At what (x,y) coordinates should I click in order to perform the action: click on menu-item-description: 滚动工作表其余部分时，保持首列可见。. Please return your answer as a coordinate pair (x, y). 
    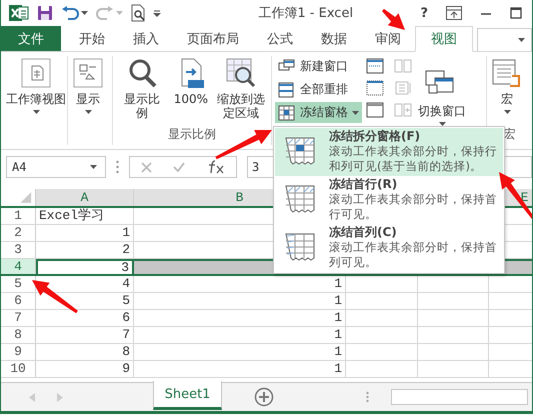
    Looking at the image, I should click on (413, 255).